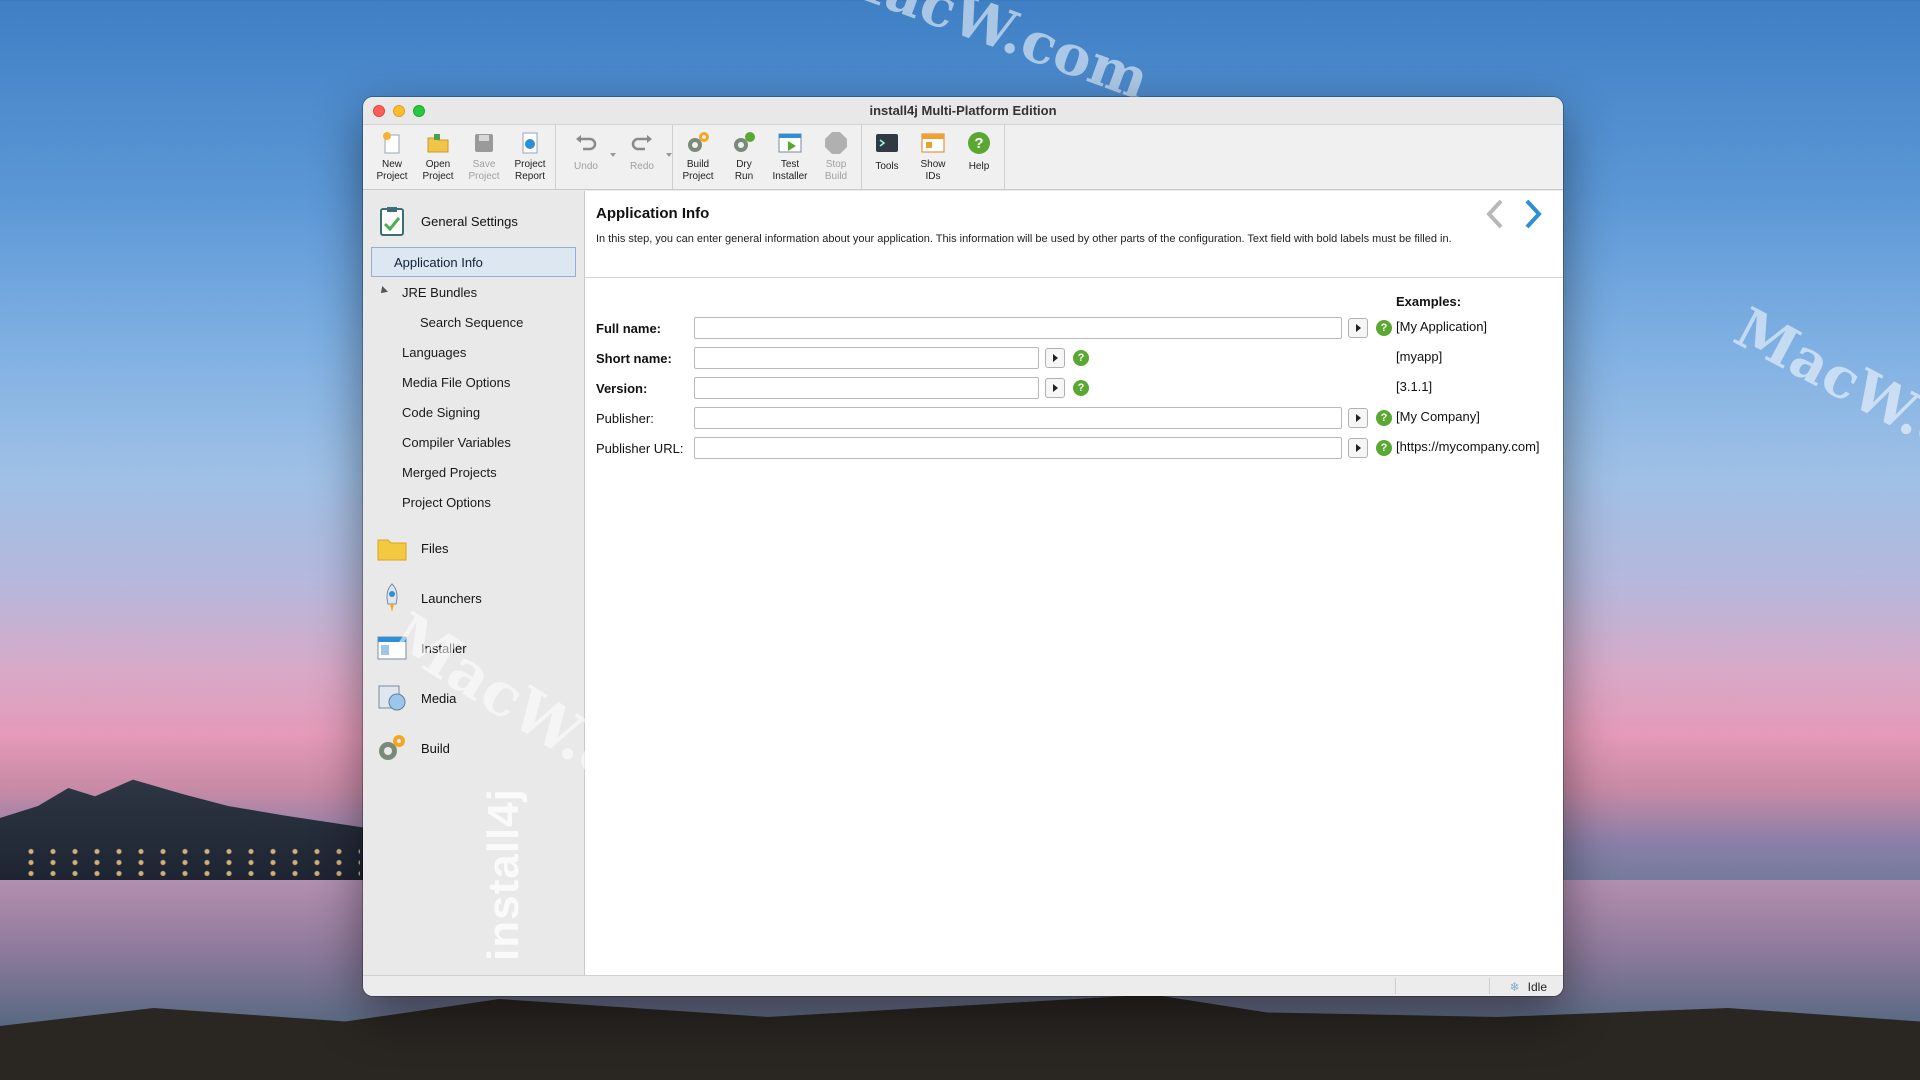  I want to click on sidebar-item-label: Application Info, so click(438, 262).